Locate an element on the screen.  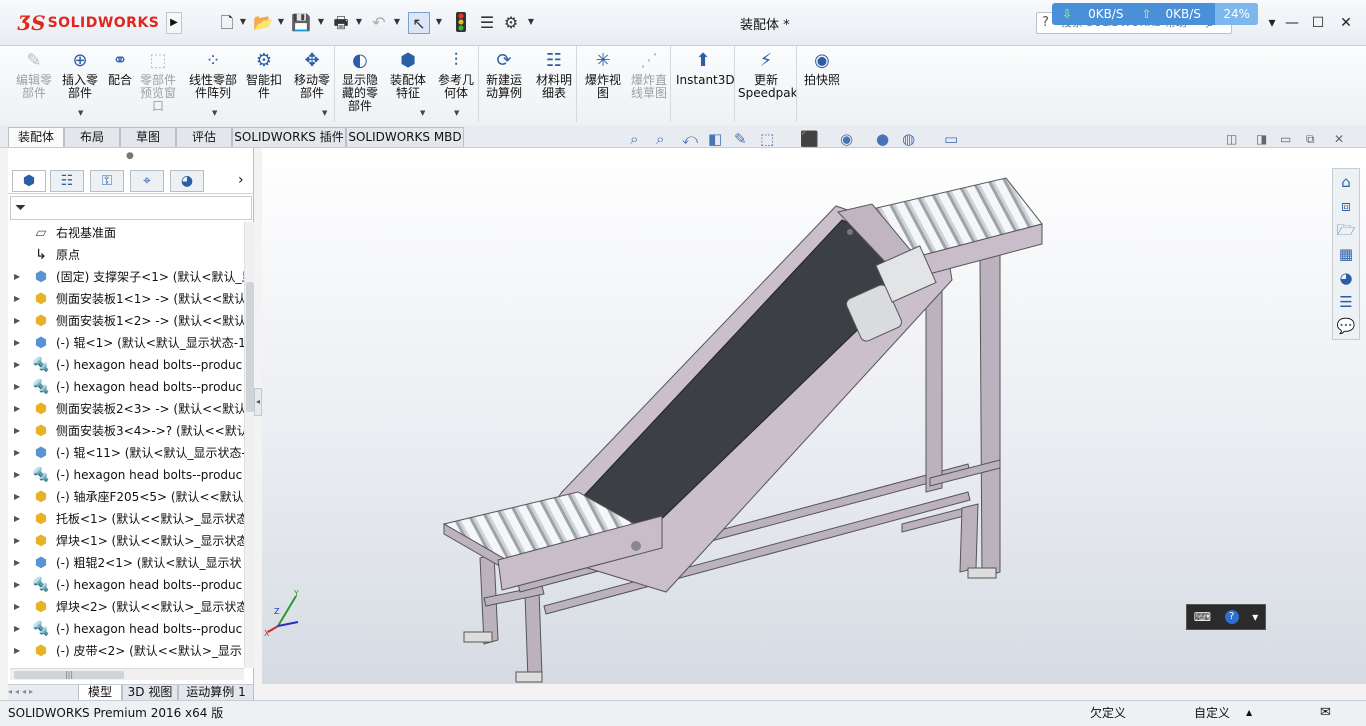
tab-evaluate: 评估 is located at coordinates (204, 137).